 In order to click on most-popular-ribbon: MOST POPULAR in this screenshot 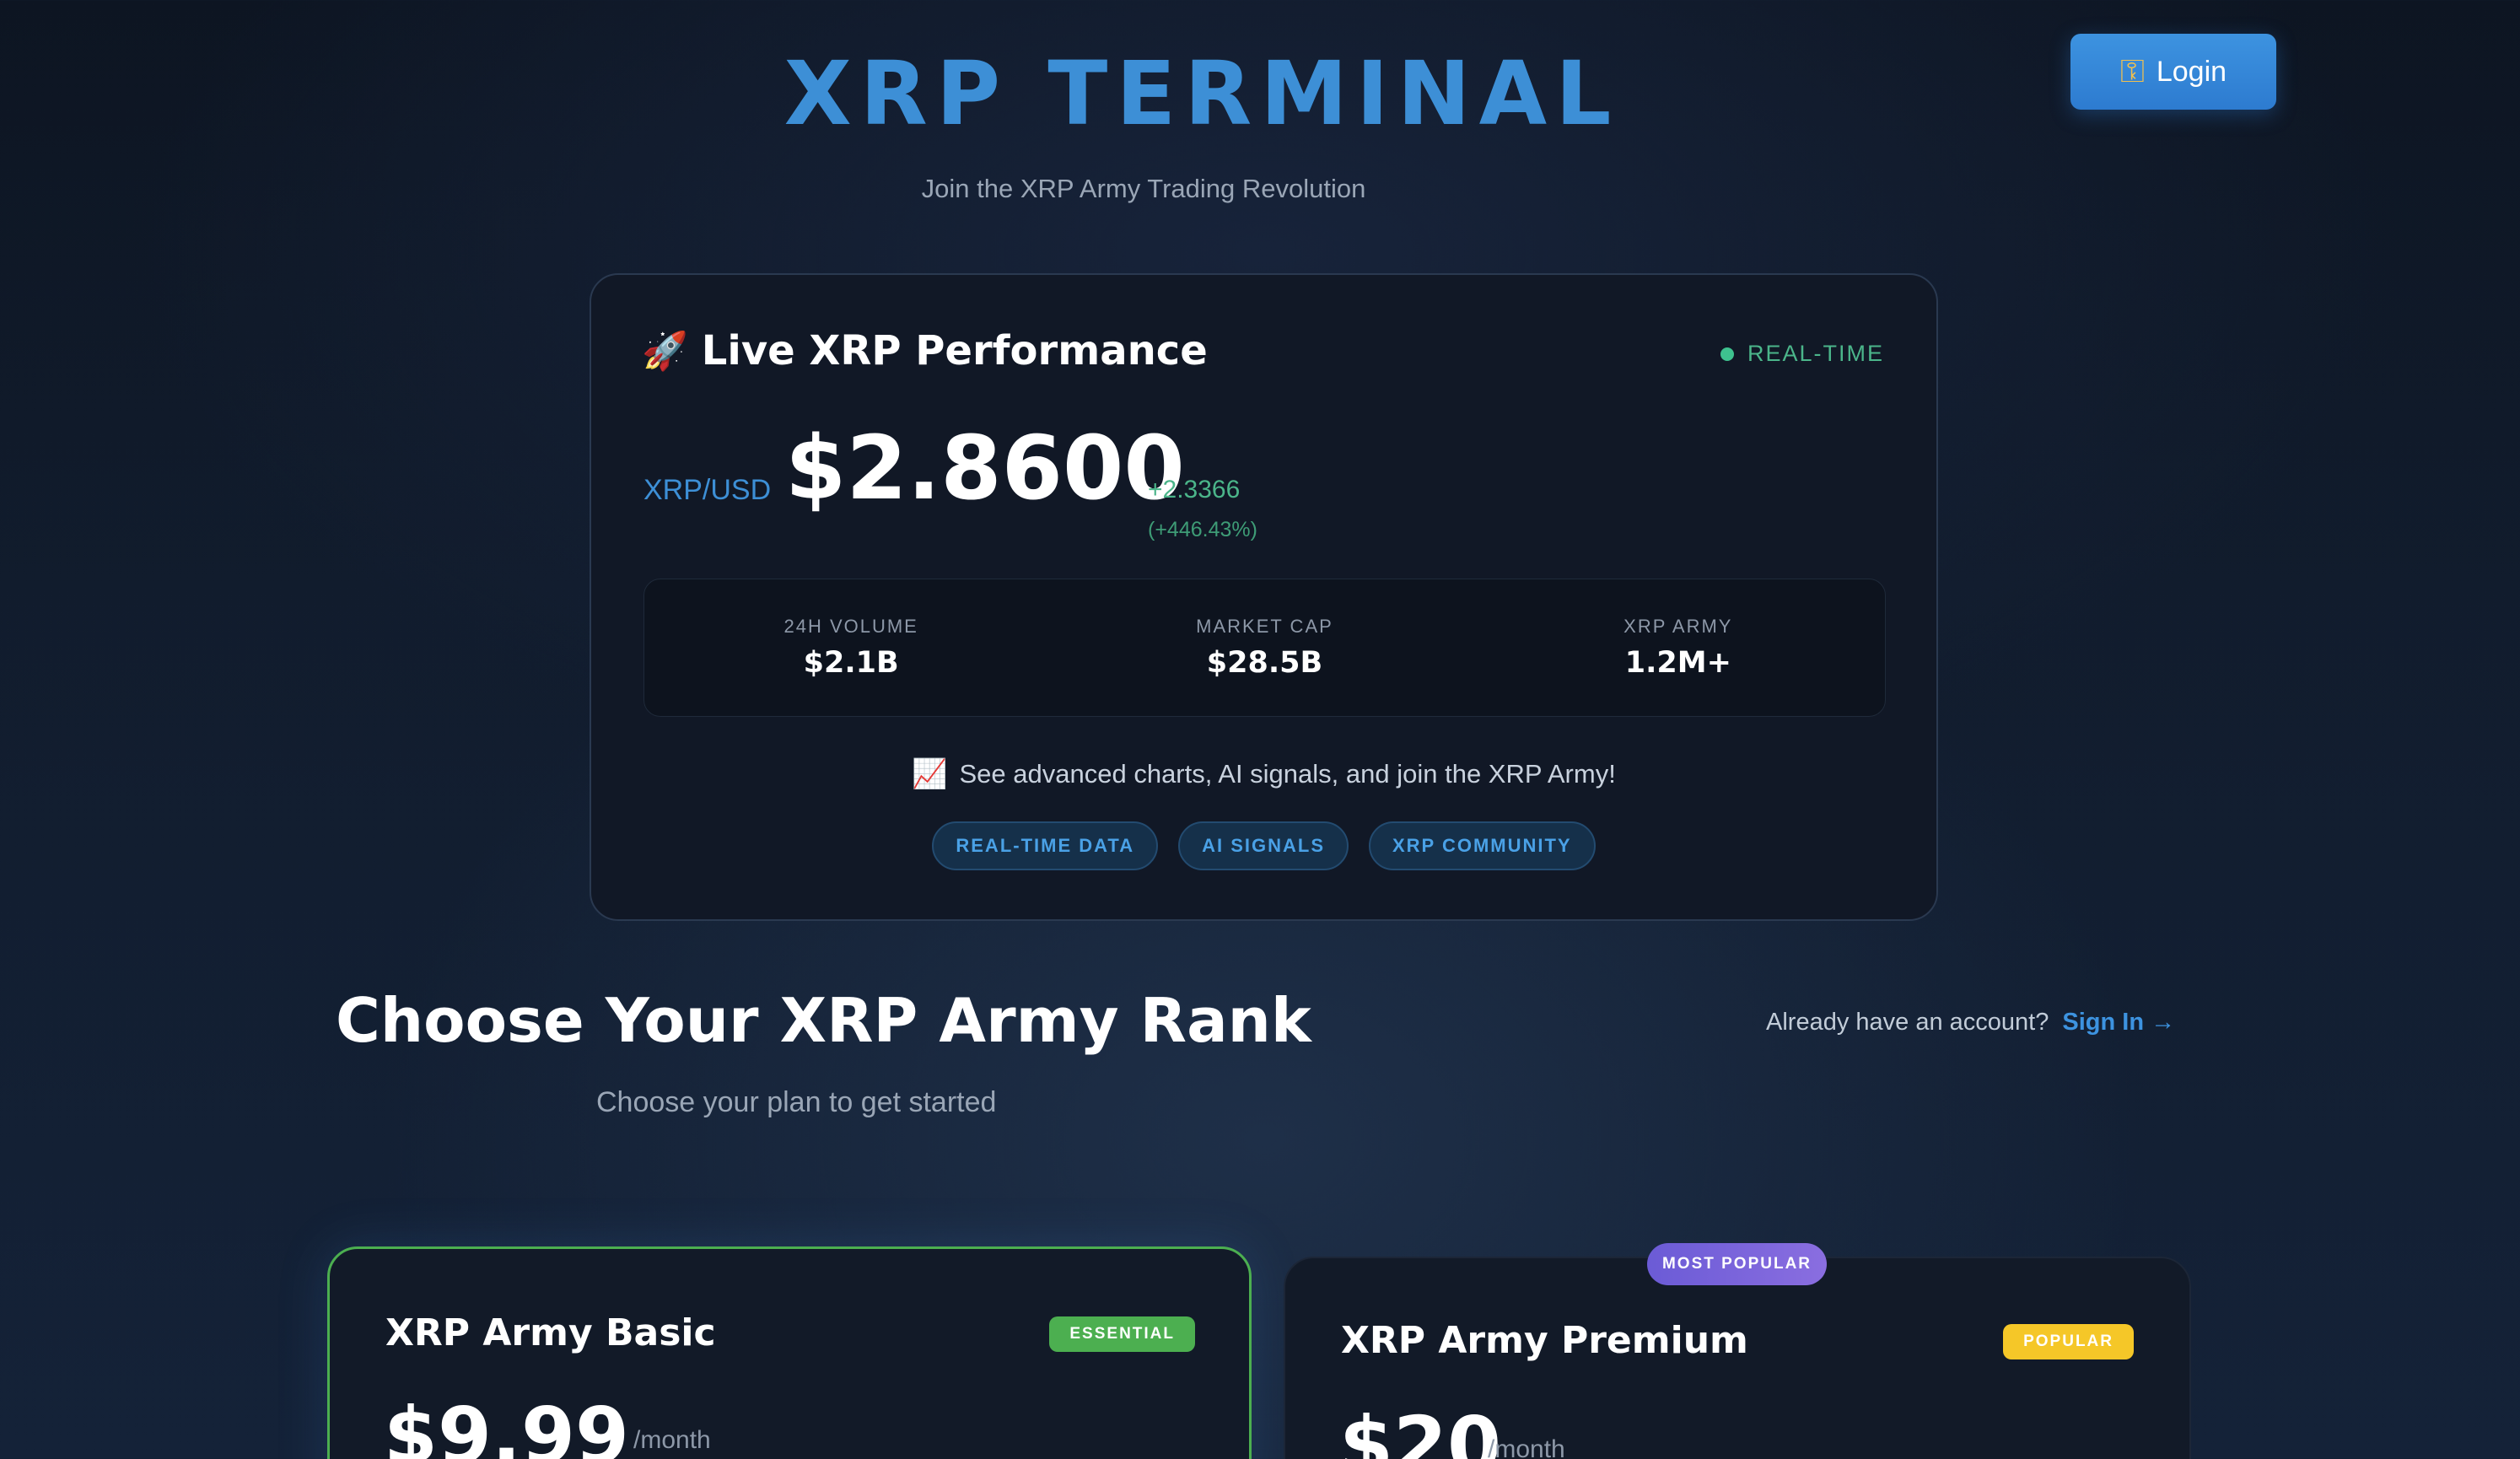, I will do `click(1737, 1264)`.